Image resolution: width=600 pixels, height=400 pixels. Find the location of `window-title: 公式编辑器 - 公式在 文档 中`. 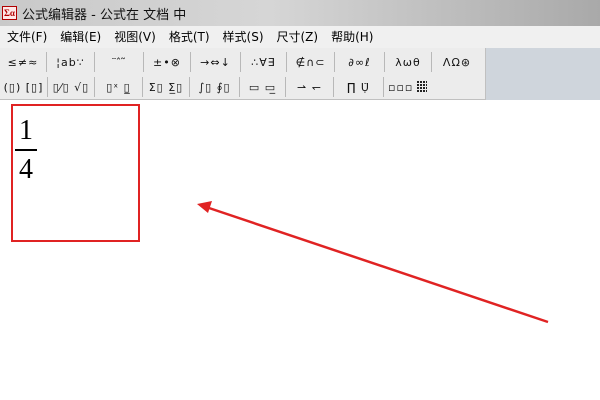

window-title: 公式编辑器 - 公式在 文档 中 is located at coordinates (104, 15).